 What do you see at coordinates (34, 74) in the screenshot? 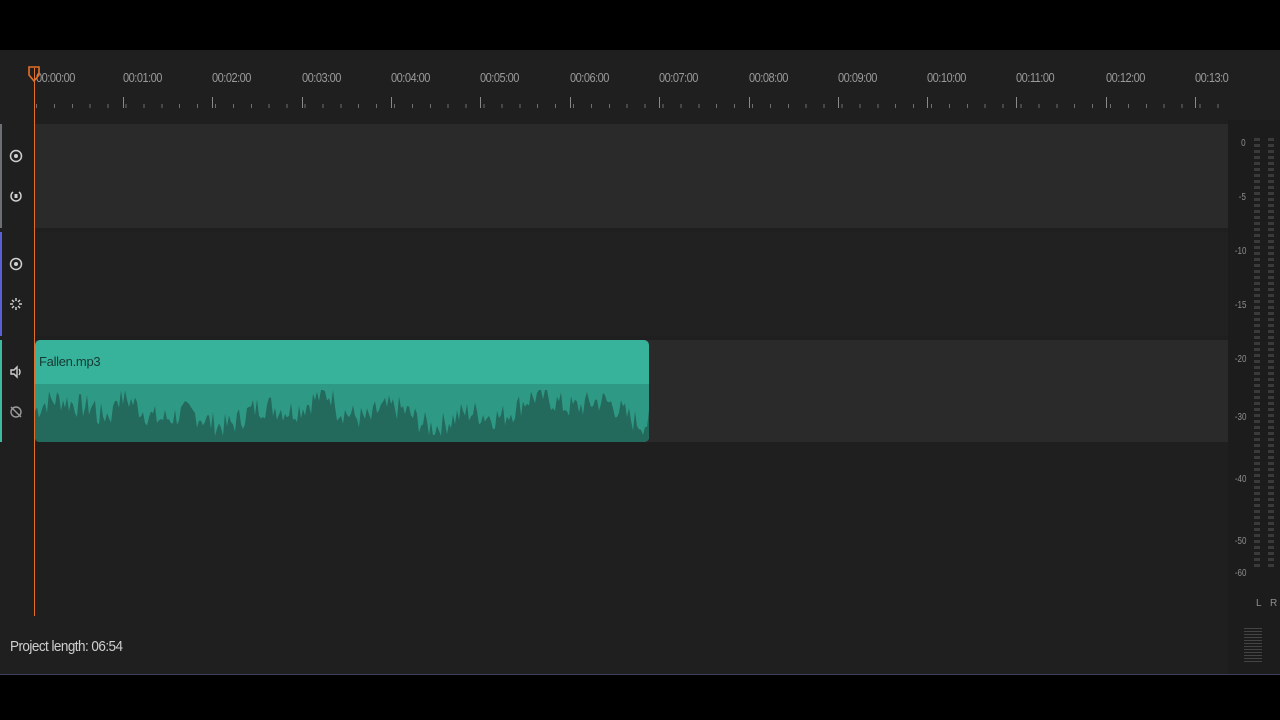
I see `playhead-handle` at bounding box center [34, 74].